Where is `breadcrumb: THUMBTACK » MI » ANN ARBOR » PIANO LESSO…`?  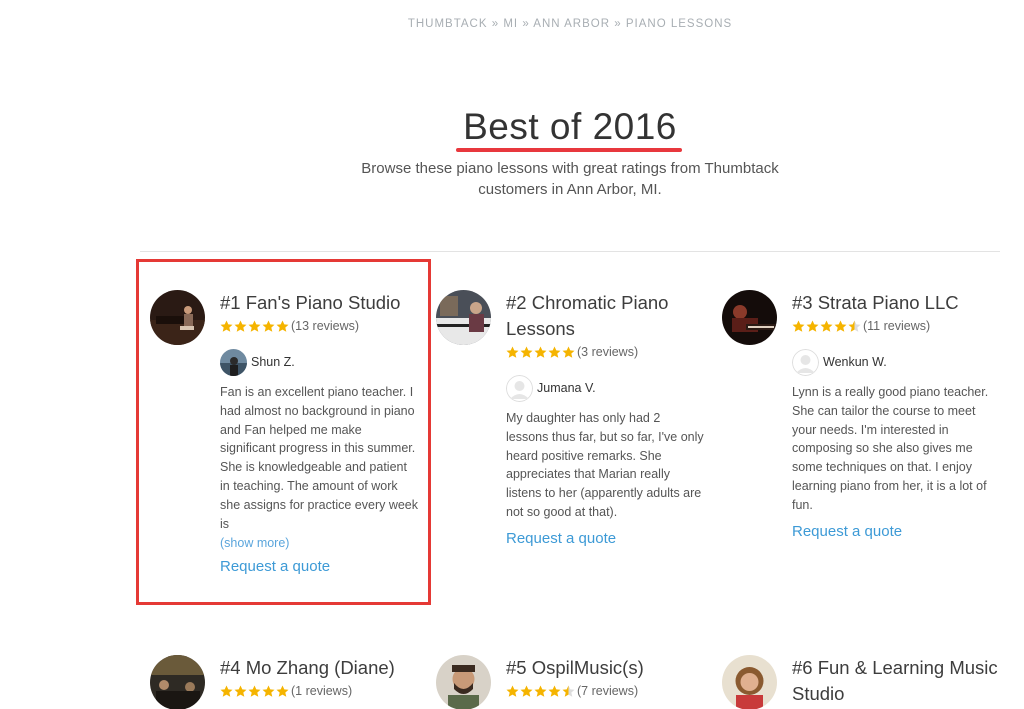
breadcrumb: THUMBTACK » MI » ANN ARBOR » PIANO LESSO… is located at coordinates (512, 24).